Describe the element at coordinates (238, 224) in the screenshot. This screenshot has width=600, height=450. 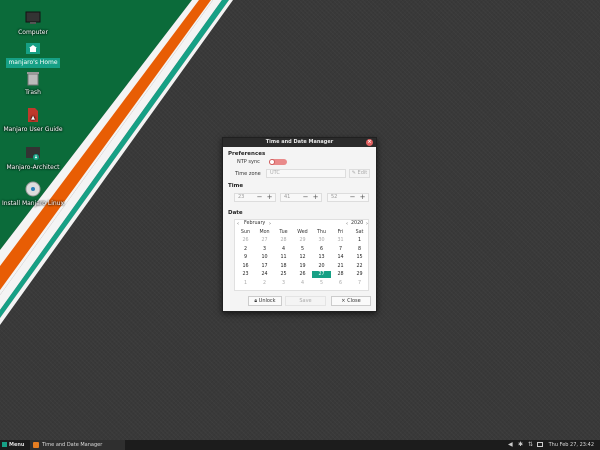
I see `prev-month-button: ‹` at that location.